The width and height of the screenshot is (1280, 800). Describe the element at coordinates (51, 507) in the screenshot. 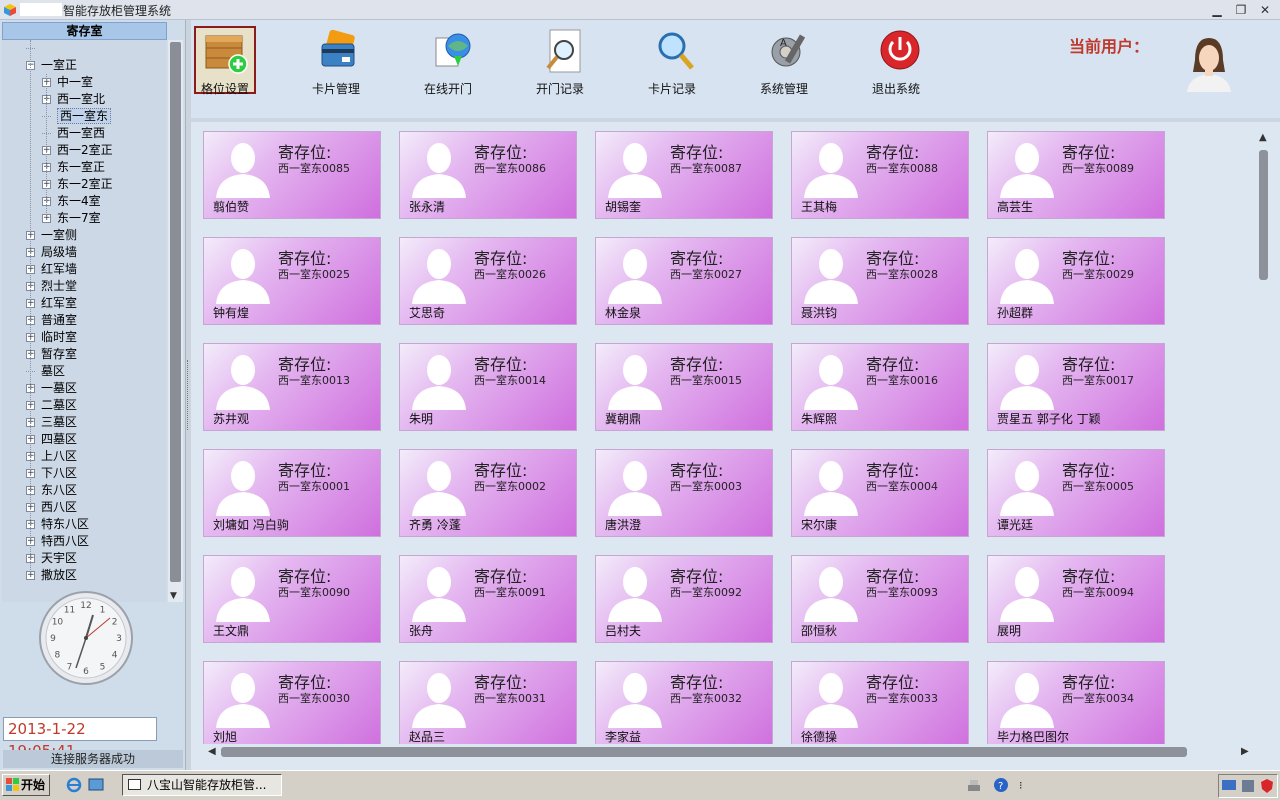

I see `tree-item: + 西八区` at that location.